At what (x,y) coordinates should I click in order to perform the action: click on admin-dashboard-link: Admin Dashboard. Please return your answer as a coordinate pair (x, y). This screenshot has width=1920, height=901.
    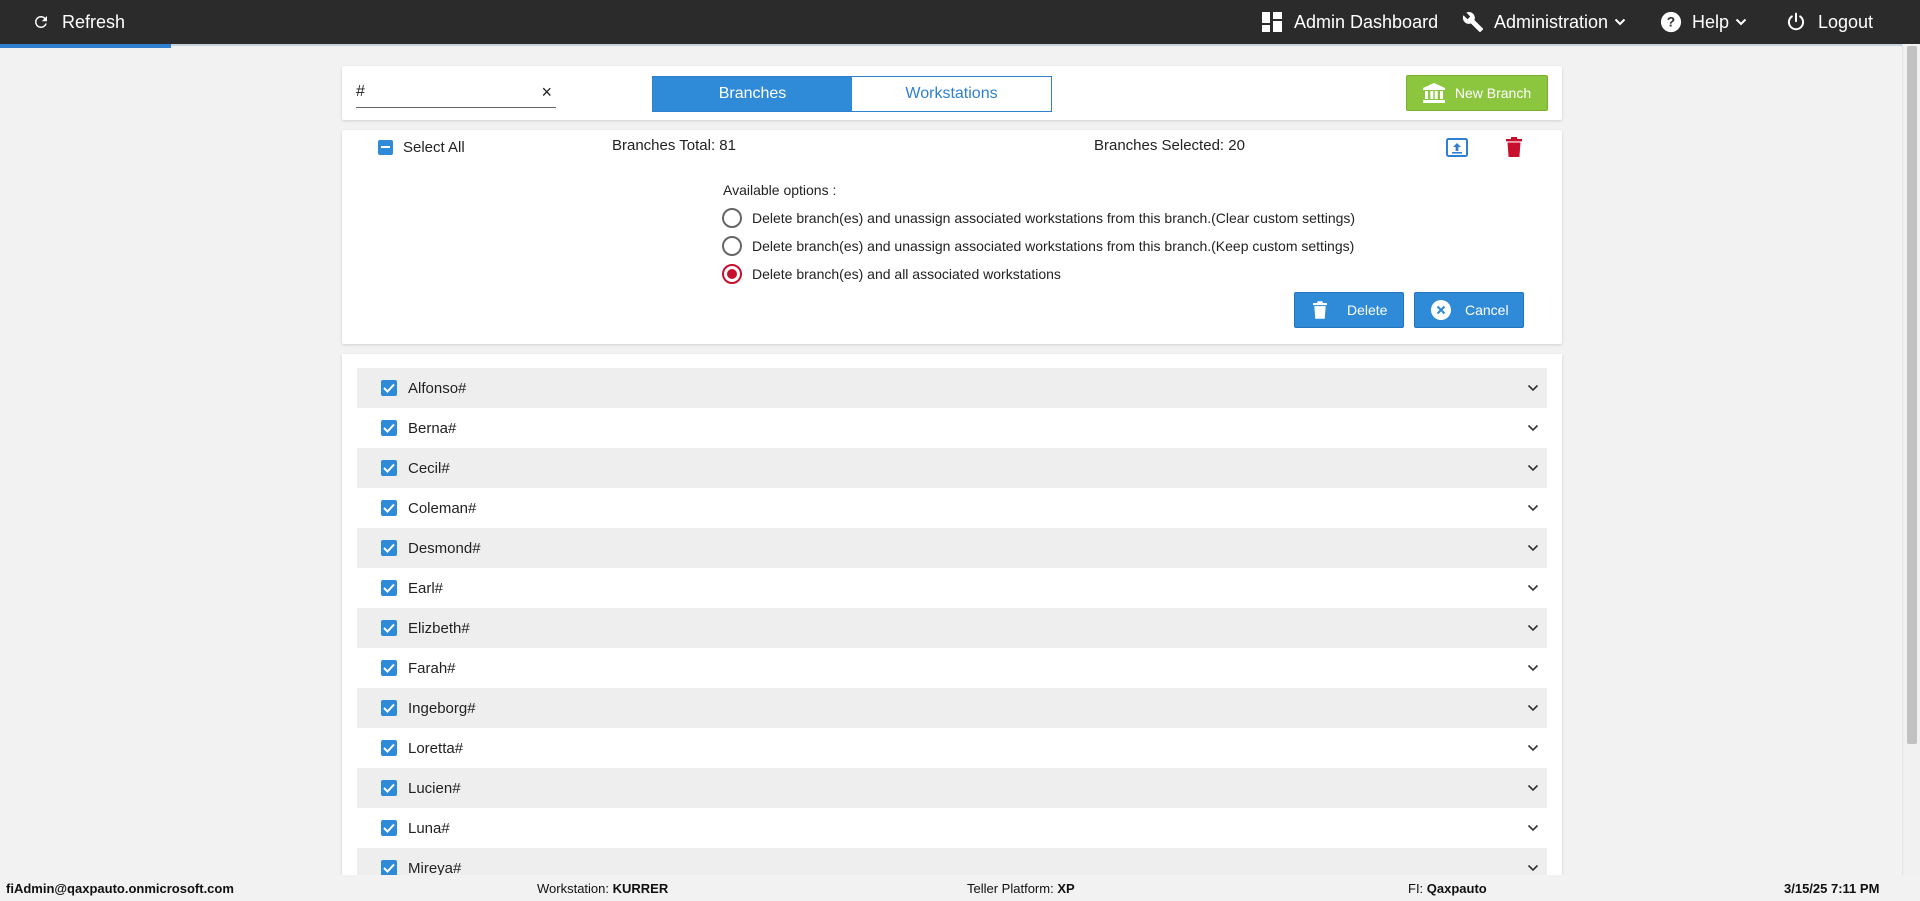
    Looking at the image, I should click on (1350, 22).